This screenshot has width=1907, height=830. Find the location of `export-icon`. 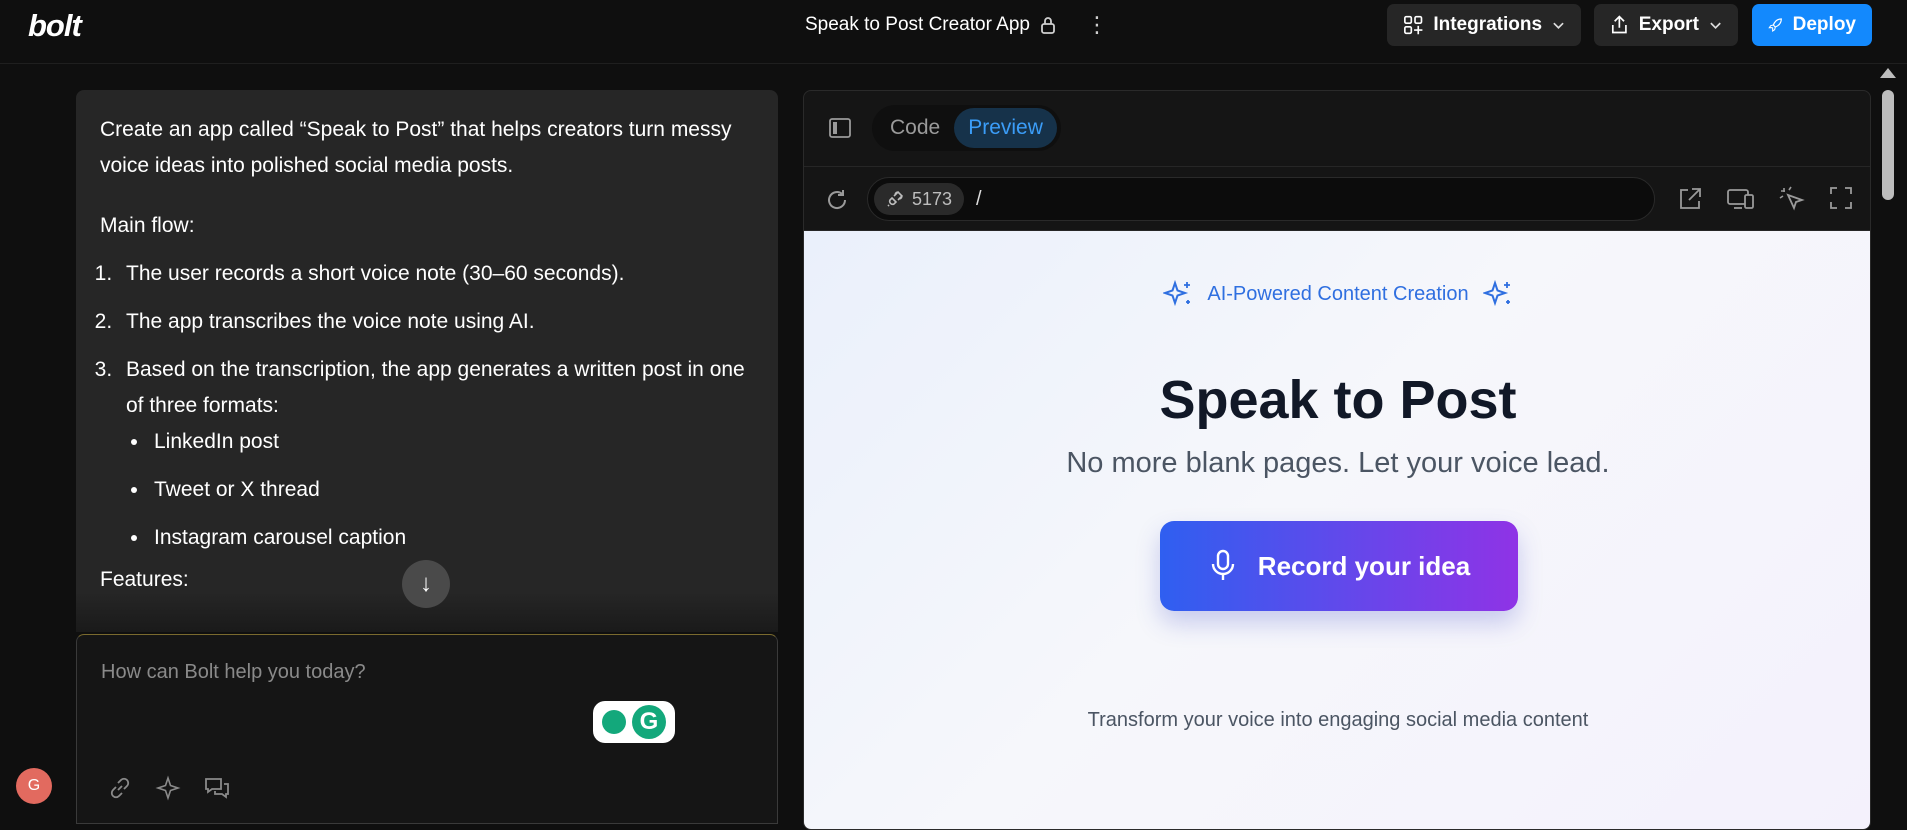

export-icon is located at coordinates (1619, 24).